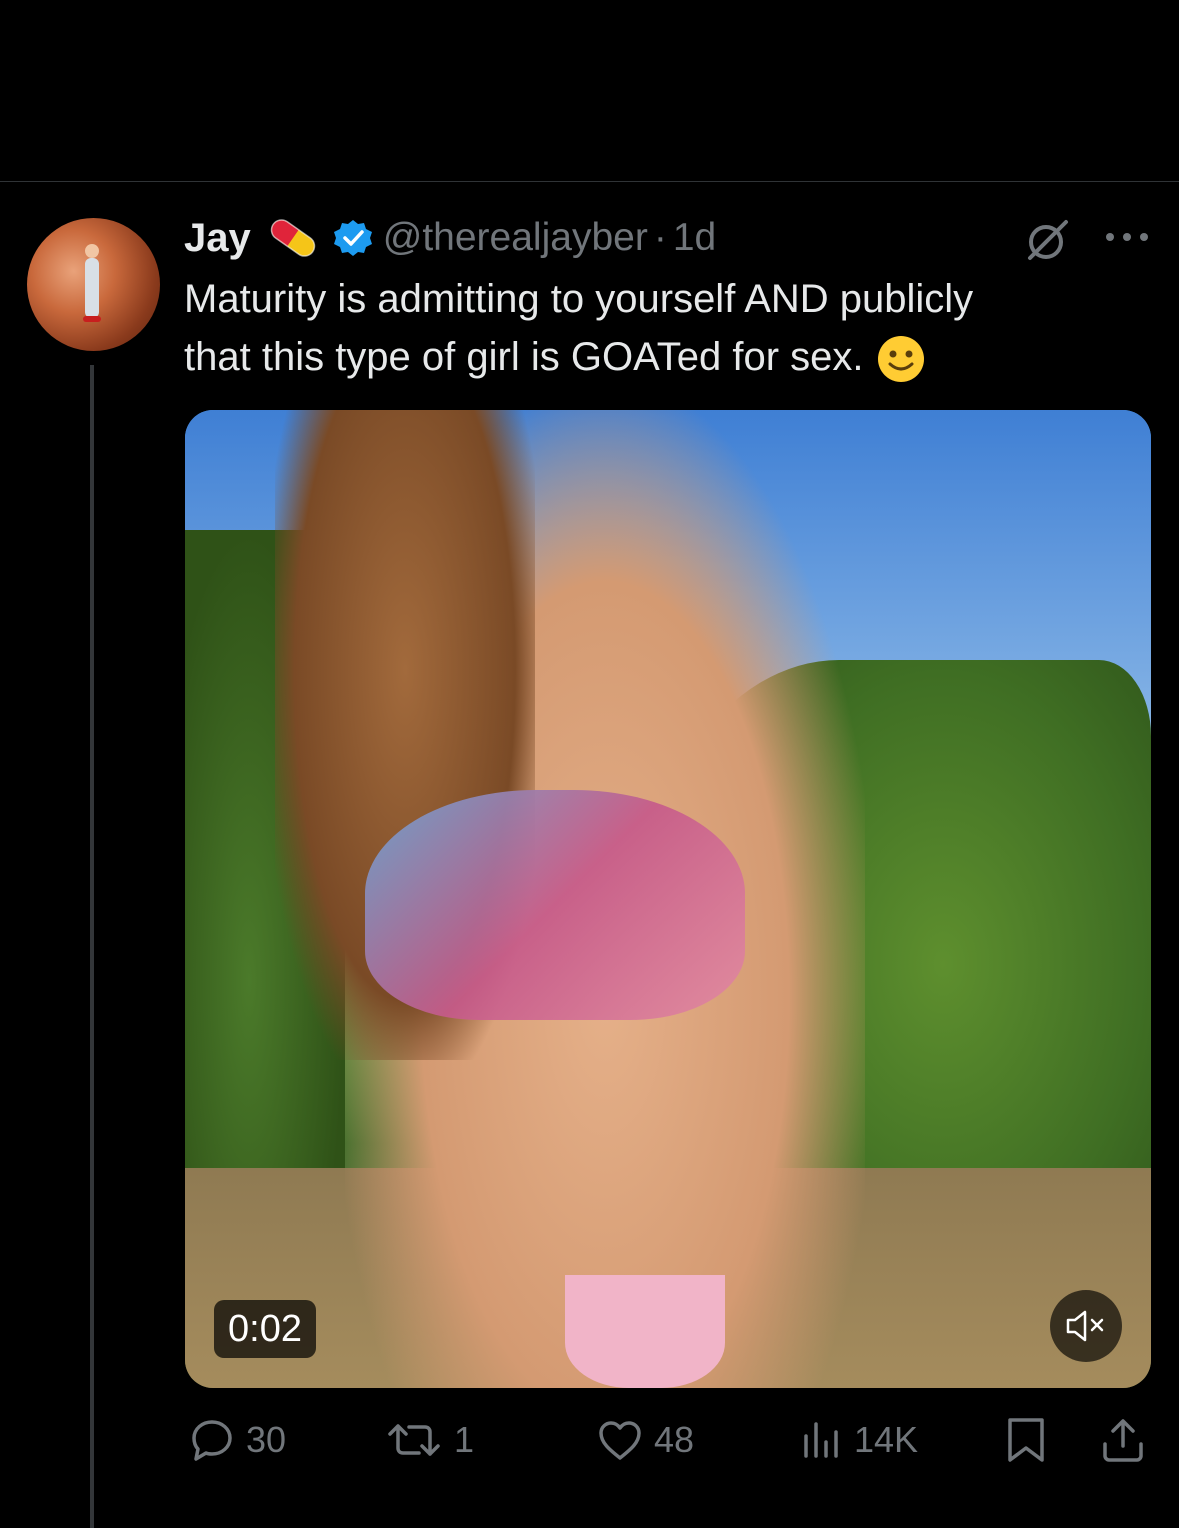  I want to click on like-button: 48, so click(645, 1440).